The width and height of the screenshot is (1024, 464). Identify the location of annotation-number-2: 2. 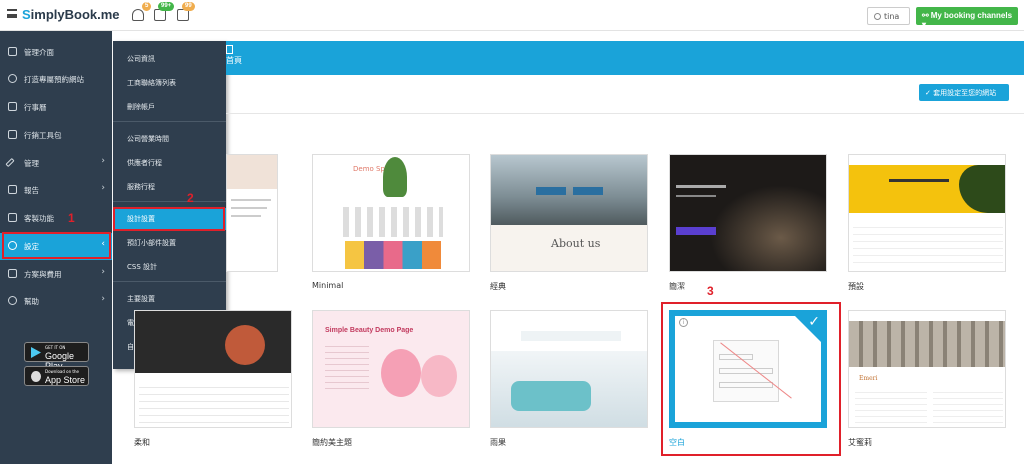
(190, 198).